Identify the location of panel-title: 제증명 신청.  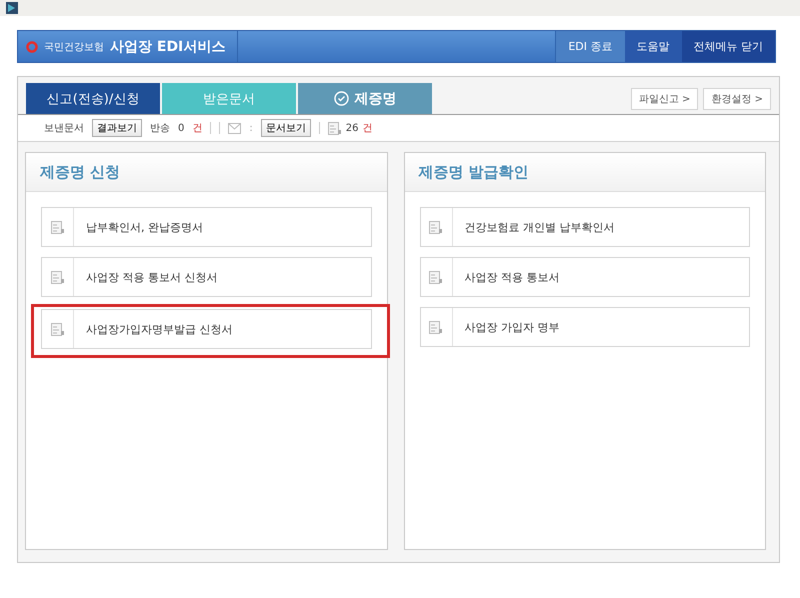
(80, 172).